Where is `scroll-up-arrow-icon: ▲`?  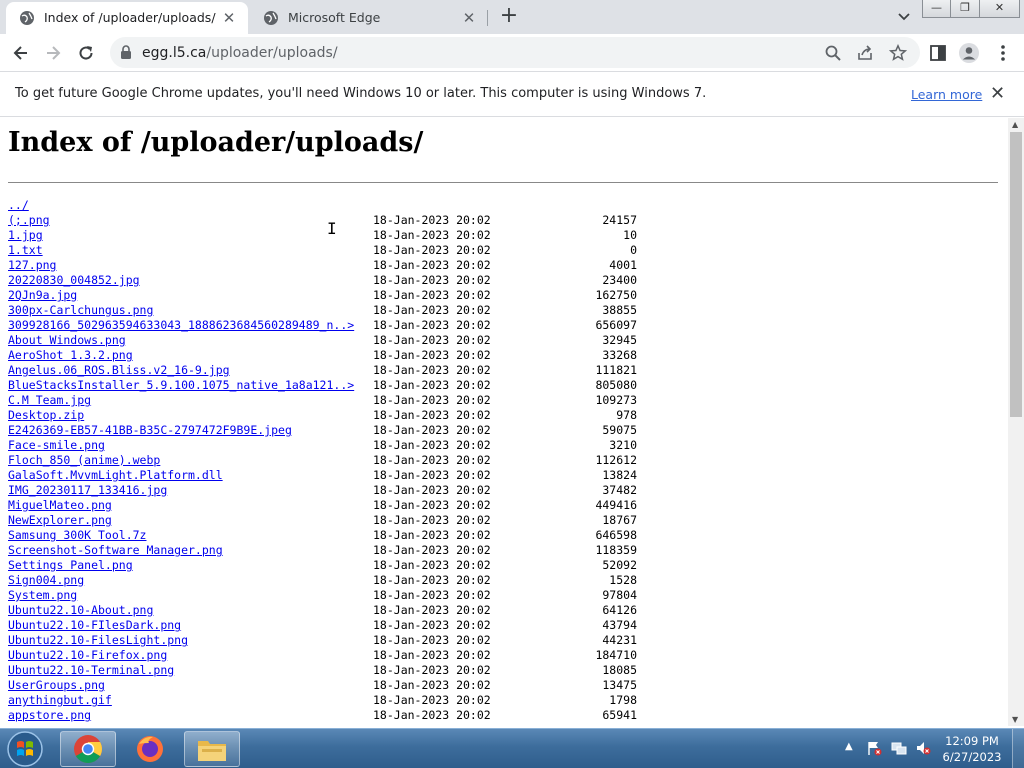 scroll-up-arrow-icon: ▲ is located at coordinates (1015, 124).